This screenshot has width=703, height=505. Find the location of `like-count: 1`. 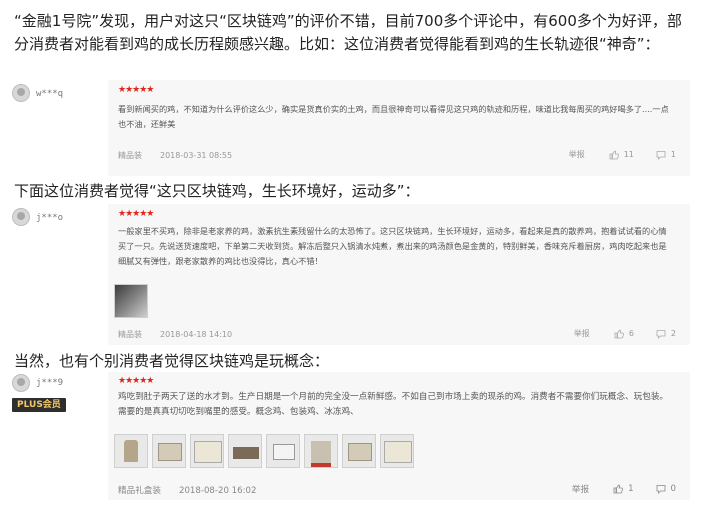

like-count: 1 is located at coordinates (631, 489).